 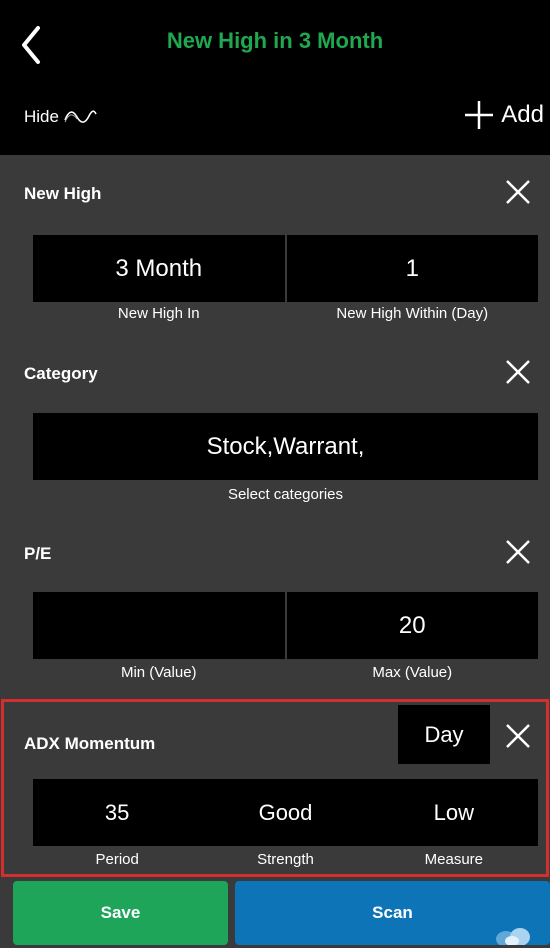 I want to click on new-high-within-field: 1, so click(x=412, y=268).